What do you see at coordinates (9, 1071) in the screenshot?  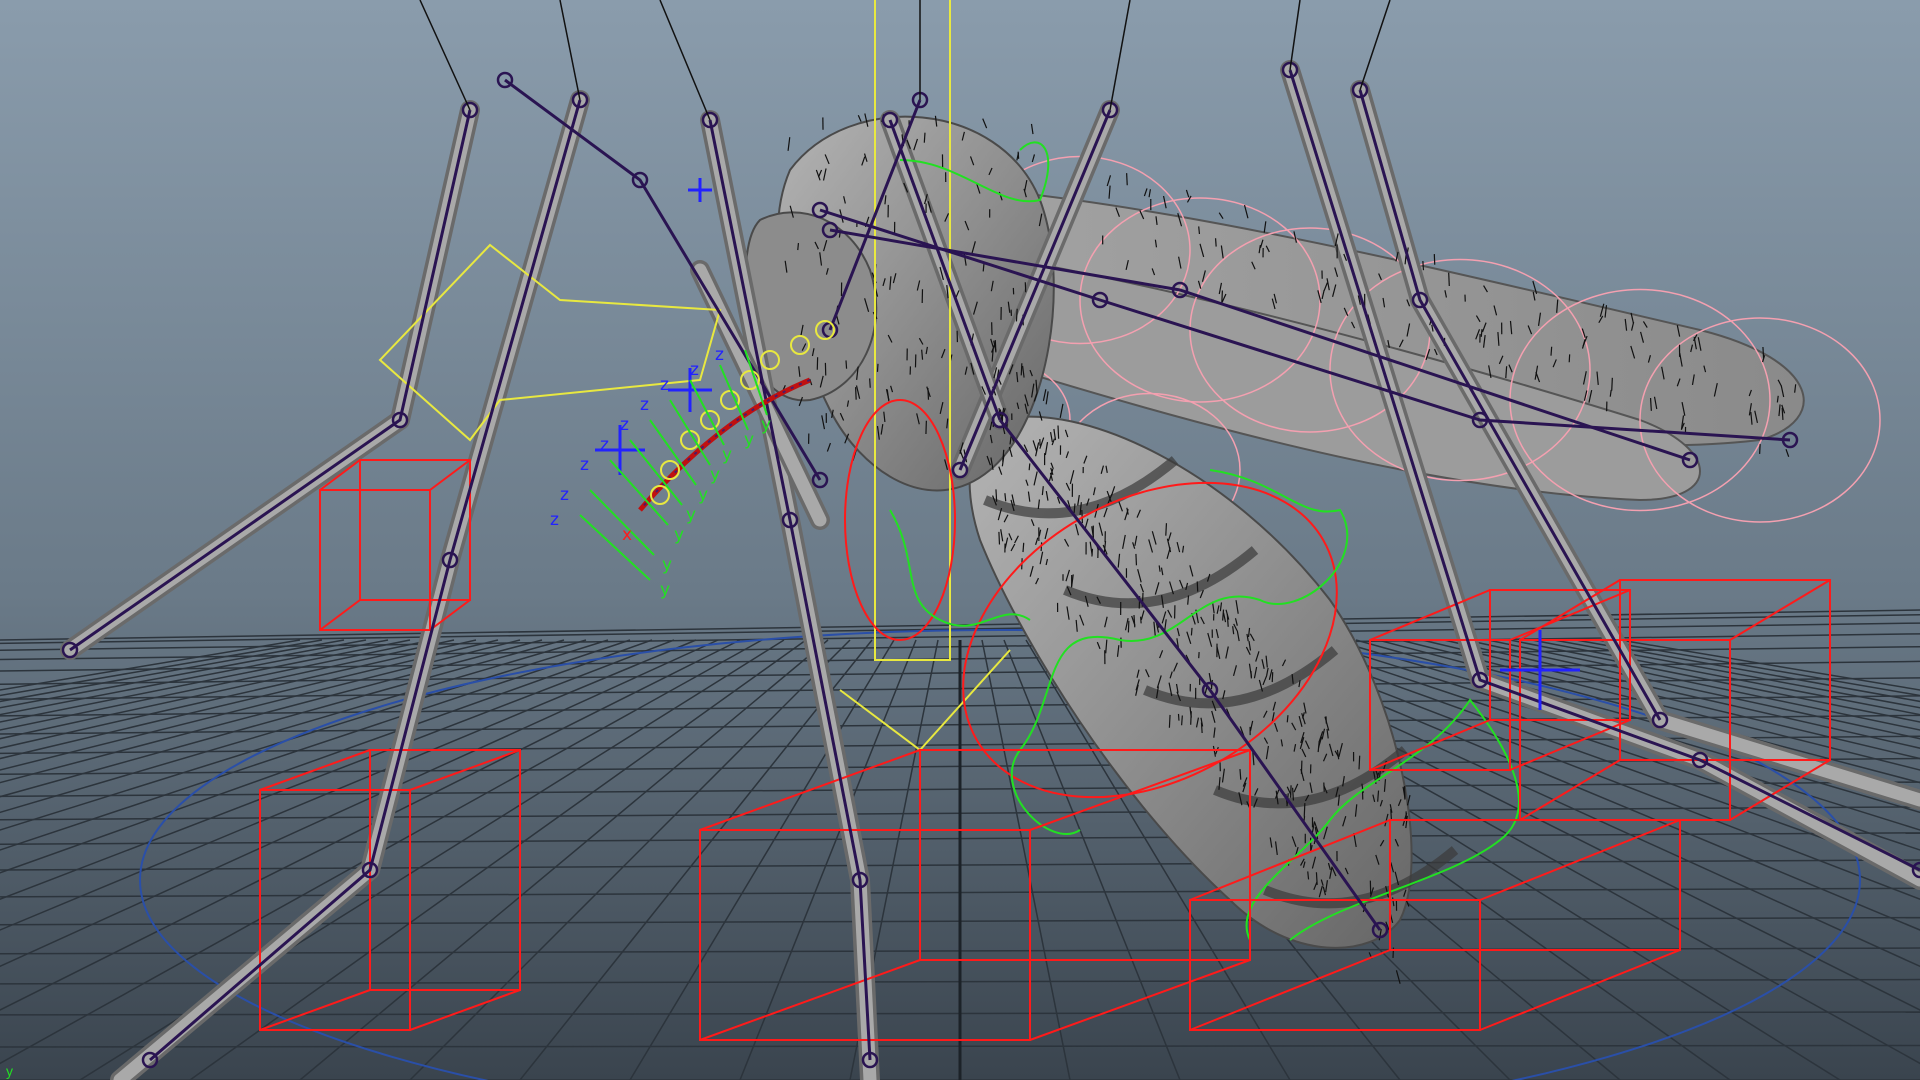 I see `corner-axis-label: y` at bounding box center [9, 1071].